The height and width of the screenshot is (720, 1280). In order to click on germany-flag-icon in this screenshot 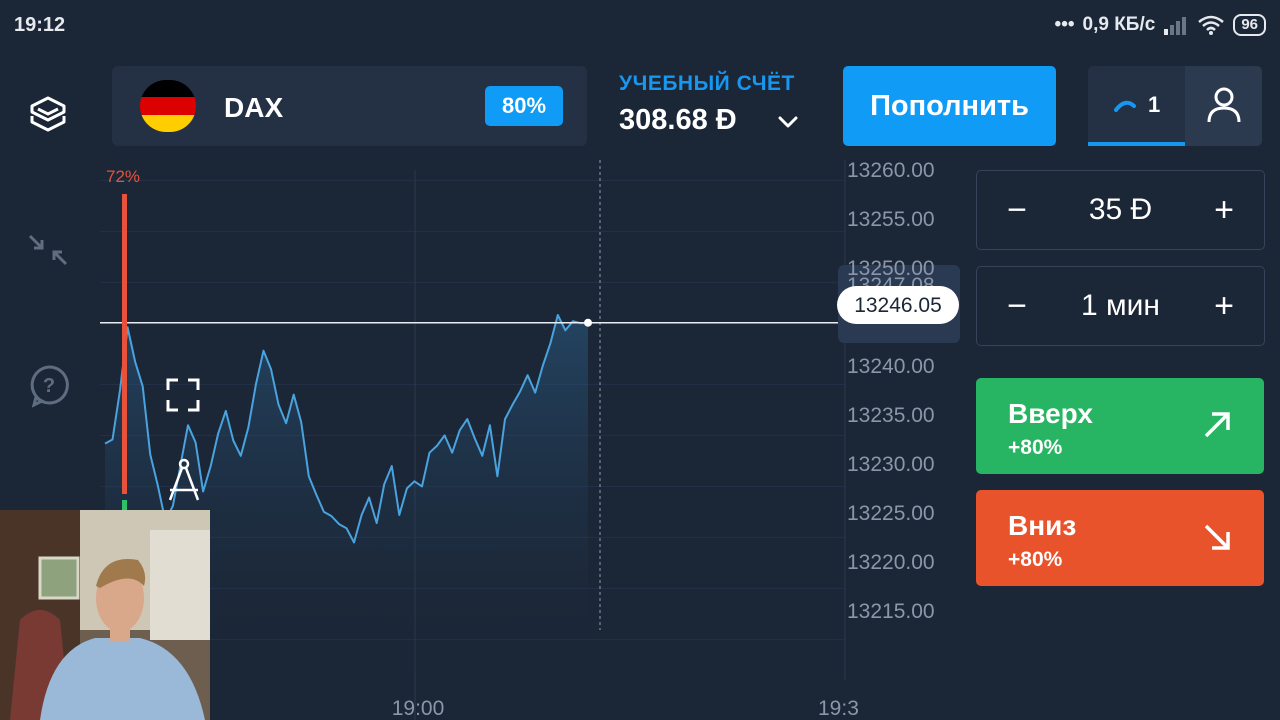, I will do `click(168, 106)`.